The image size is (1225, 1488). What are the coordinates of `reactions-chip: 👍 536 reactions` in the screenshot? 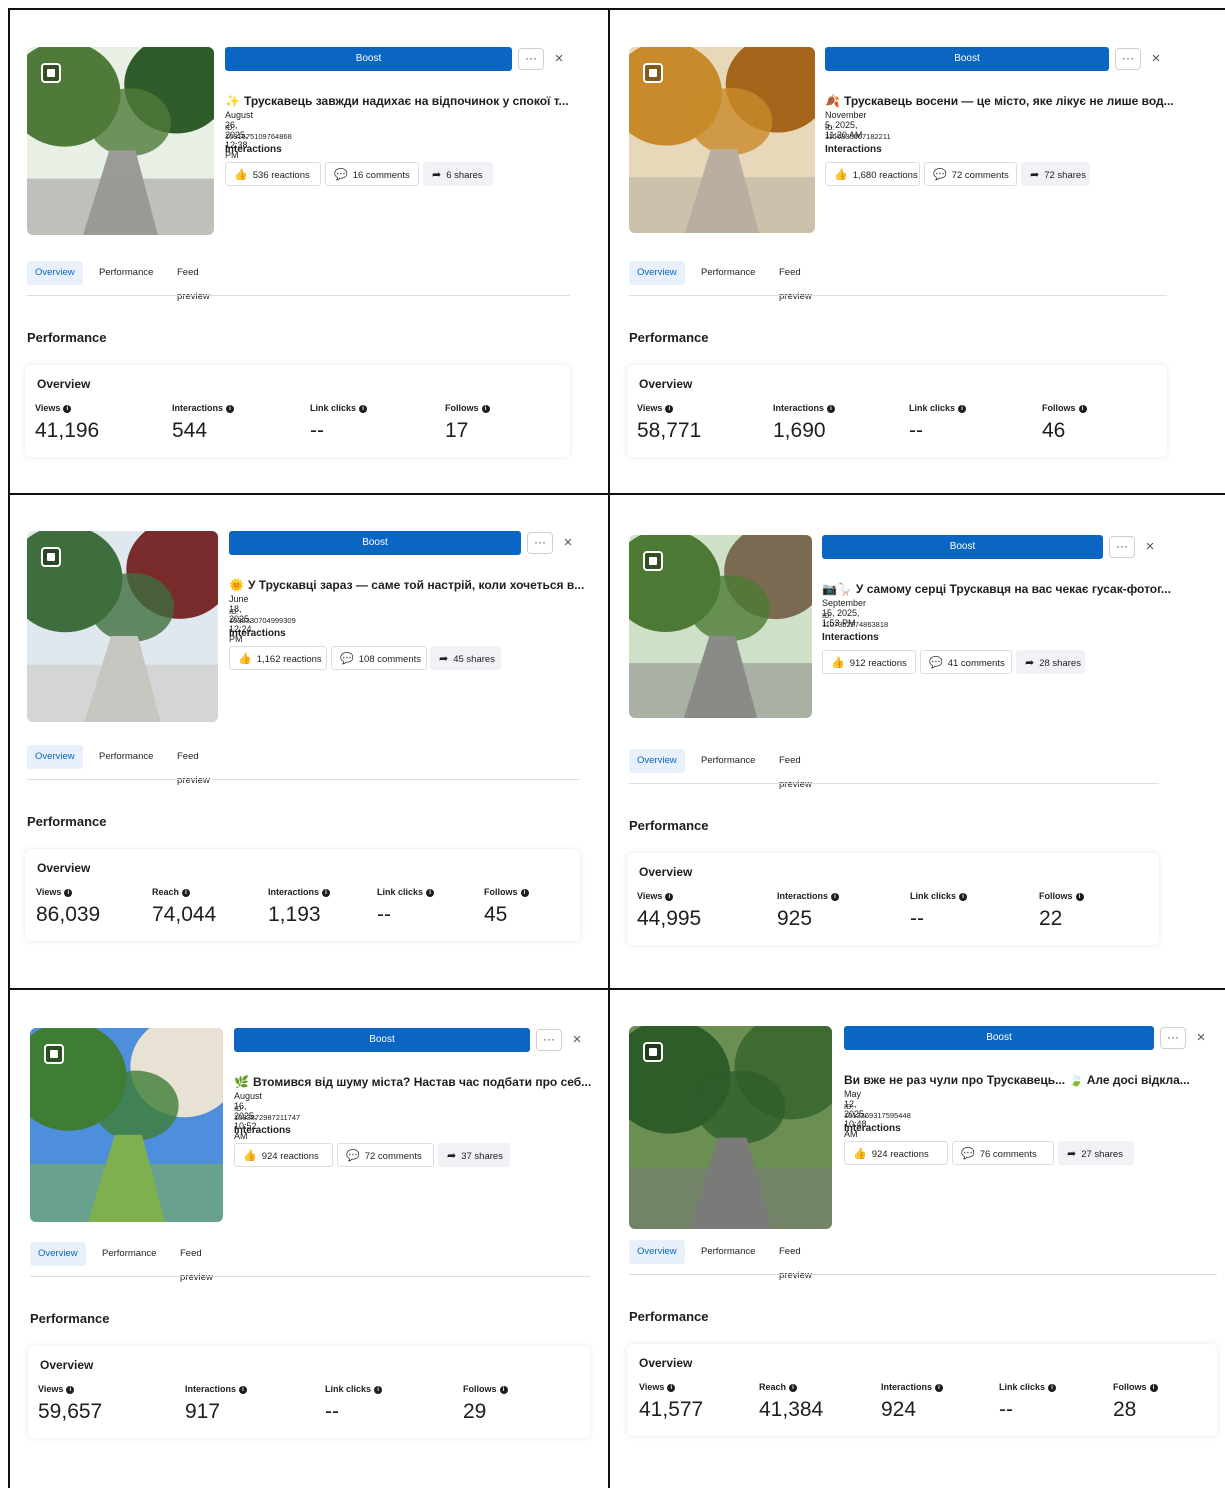 It's located at (273, 174).